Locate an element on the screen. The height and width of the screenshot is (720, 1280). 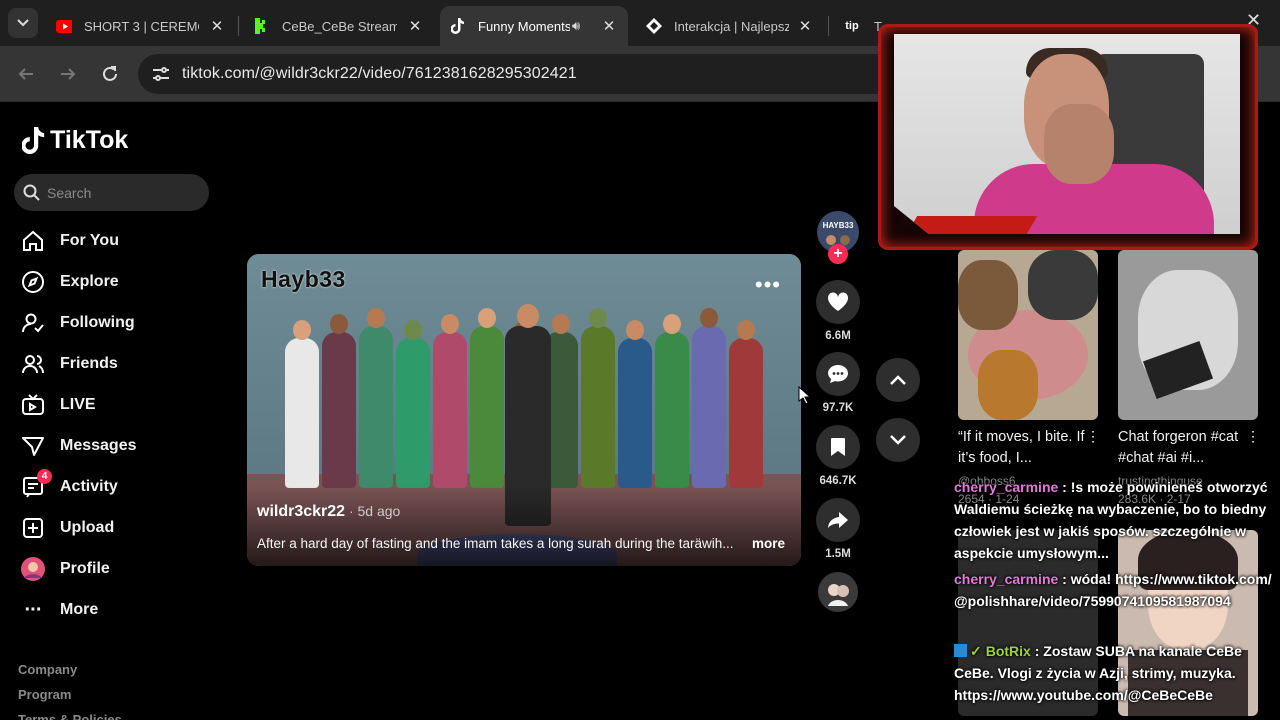
nav-for-you: For You is located at coordinates (69, 241).